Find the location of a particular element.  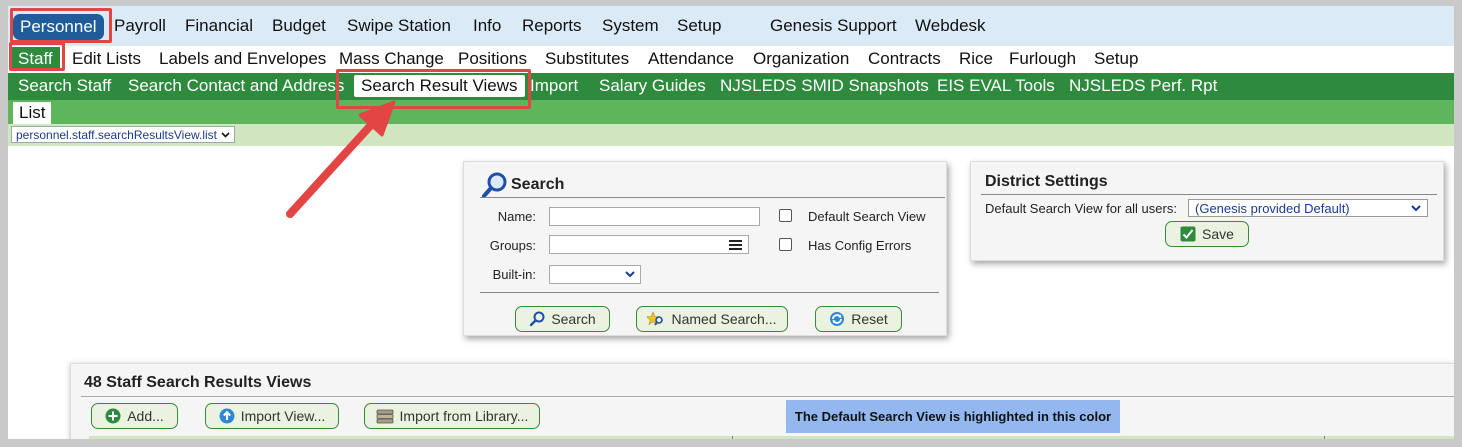

save-button: Save is located at coordinates (1207, 234).